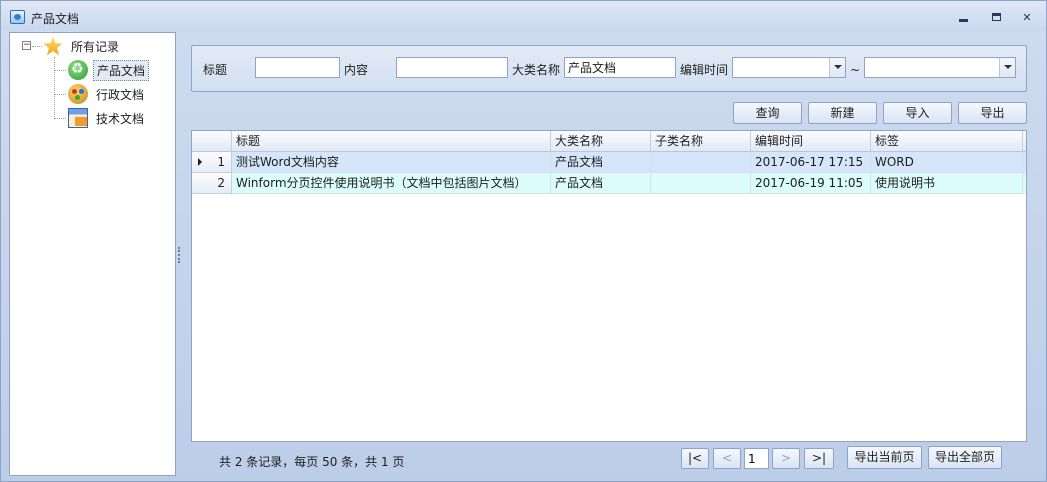 Image resolution: width=1047 pixels, height=482 pixels. I want to click on cell-tag: WORD, so click(947, 162).